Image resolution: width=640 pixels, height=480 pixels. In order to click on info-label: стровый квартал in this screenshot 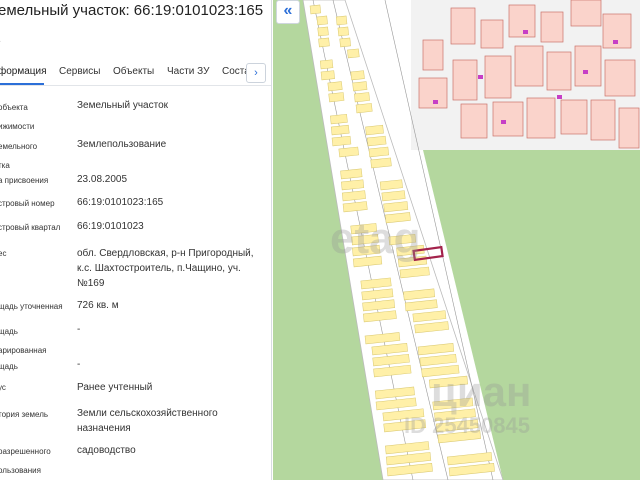, I will do `click(30, 227)`.